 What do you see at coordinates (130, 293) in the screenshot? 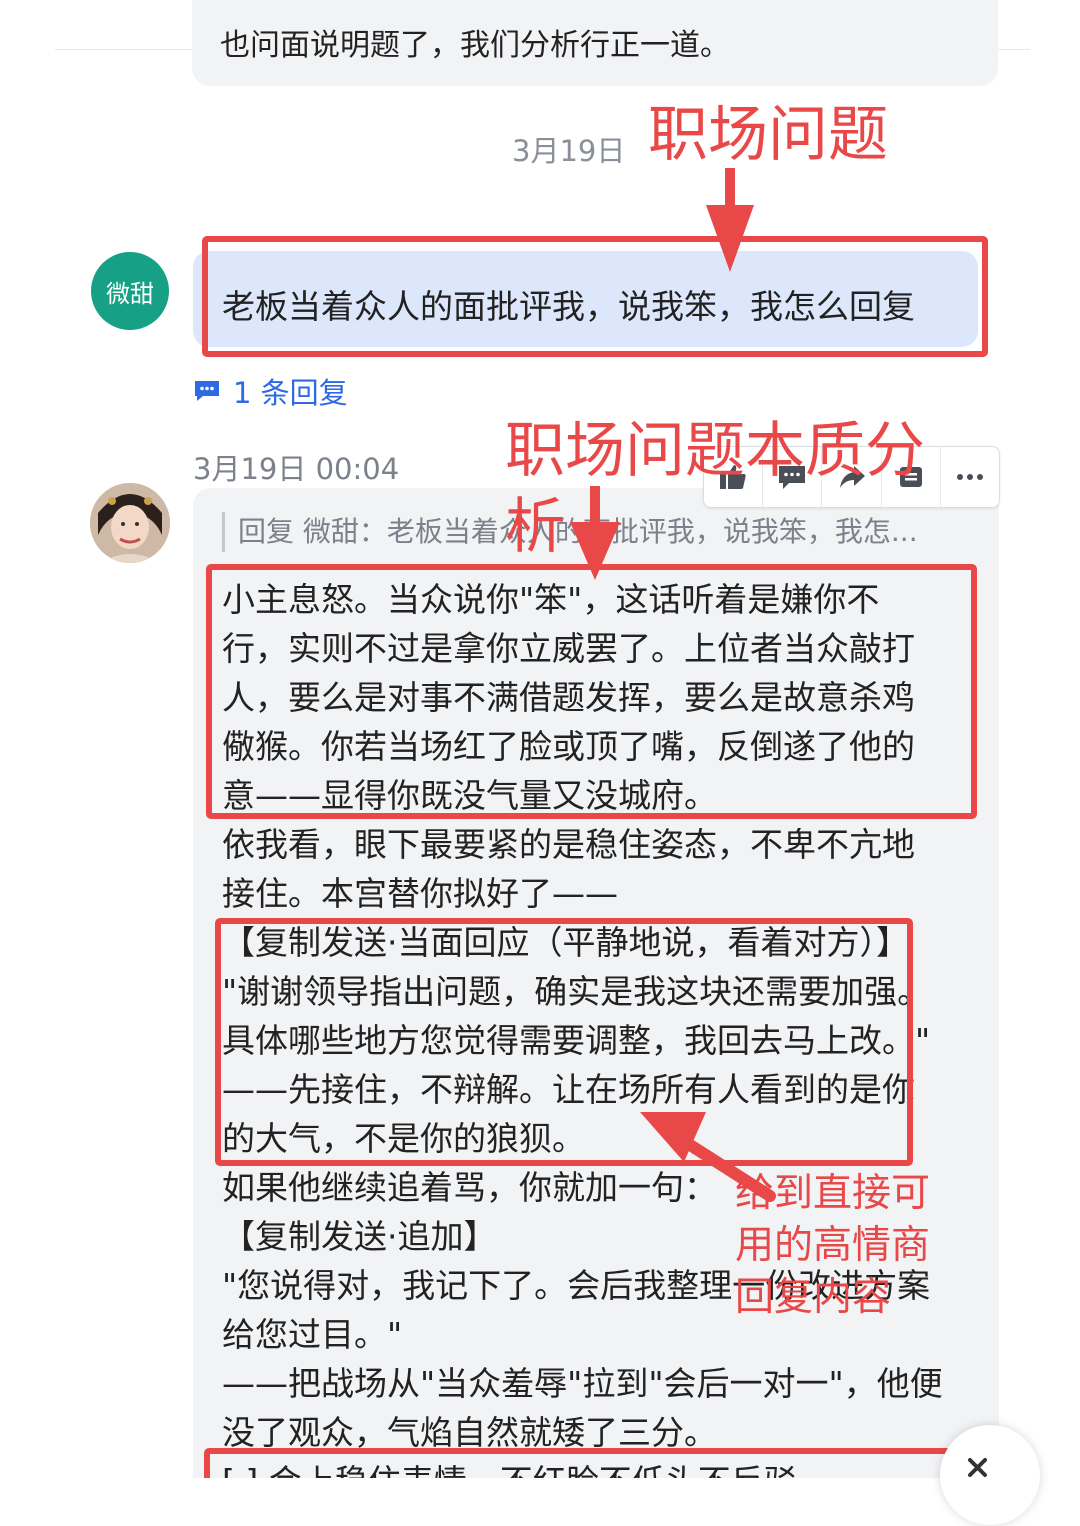
I see `avatar-label: 微甜` at bounding box center [130, 293].